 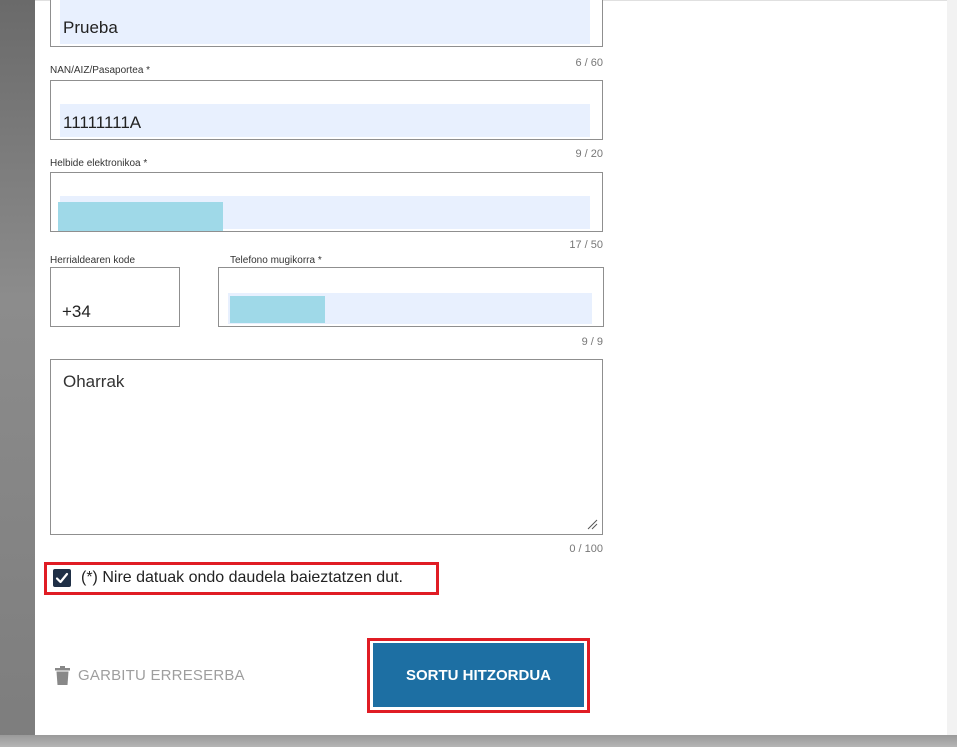 What do you see at coordinates (100, 70) in the screenshot?
I see `id-doc-label: NAN/AIZ/Pasaportea *` at bounding box center [100, 70].